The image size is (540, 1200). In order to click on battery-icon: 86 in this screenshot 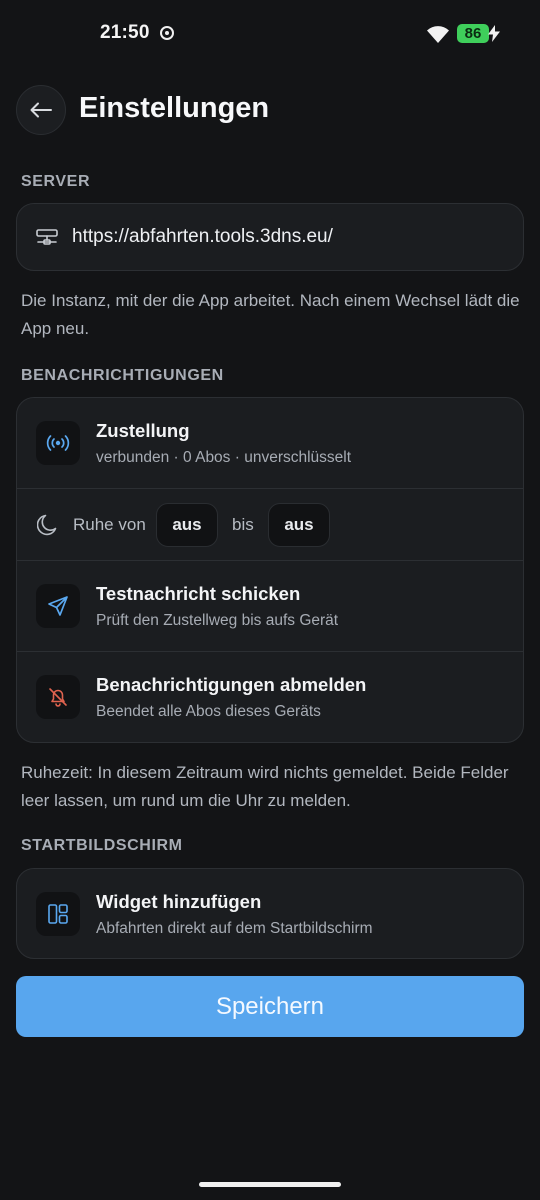, I will do `click(473, 33)`.